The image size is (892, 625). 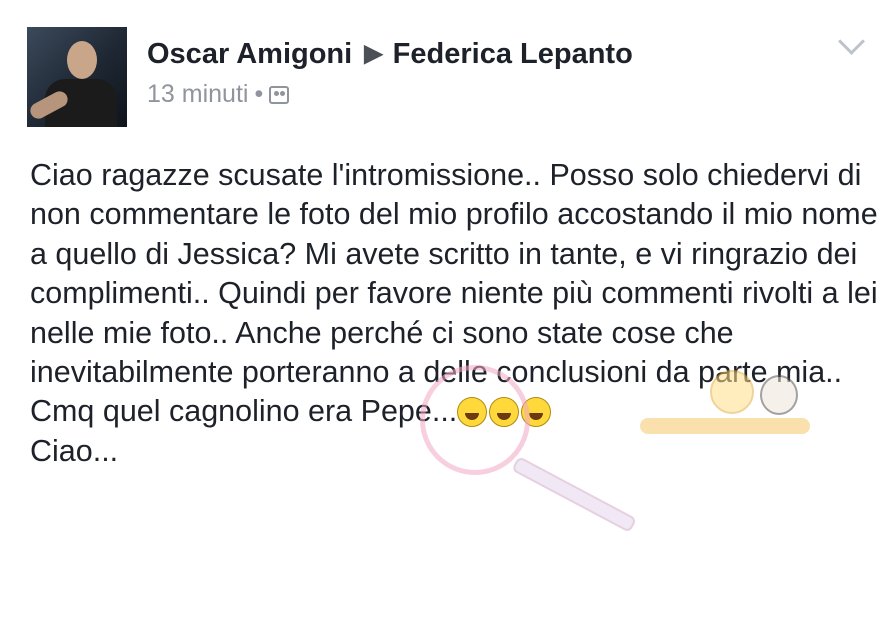 What do you see at coordinates (279, 95) in the screenshot?
I see `friends-icon` at bounding box center [279, 95].